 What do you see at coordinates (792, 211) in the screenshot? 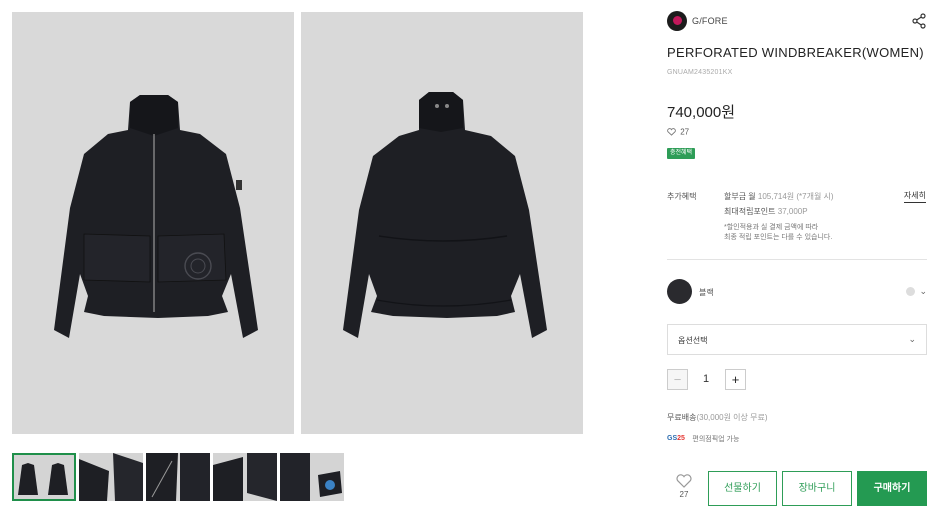
I see `points-value: 37,000P` at bounding box center [792, 211].